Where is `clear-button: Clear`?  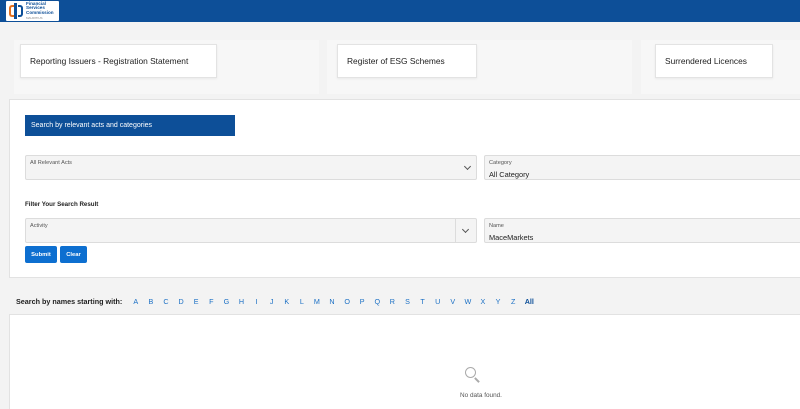 clear-button: Clear is located at coordinates (73, 254).